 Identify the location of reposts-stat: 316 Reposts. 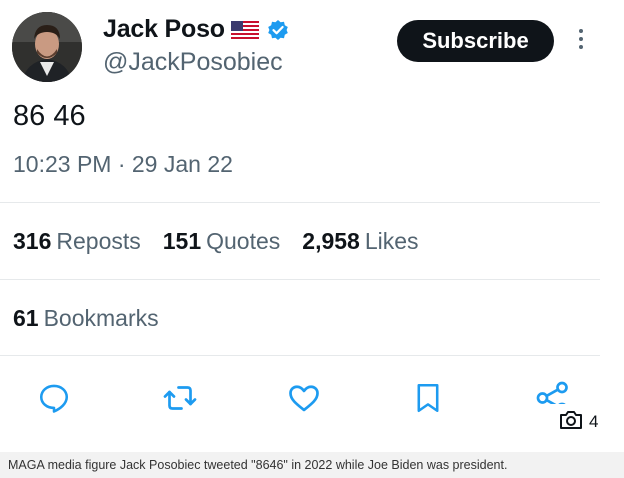
(77, 241).